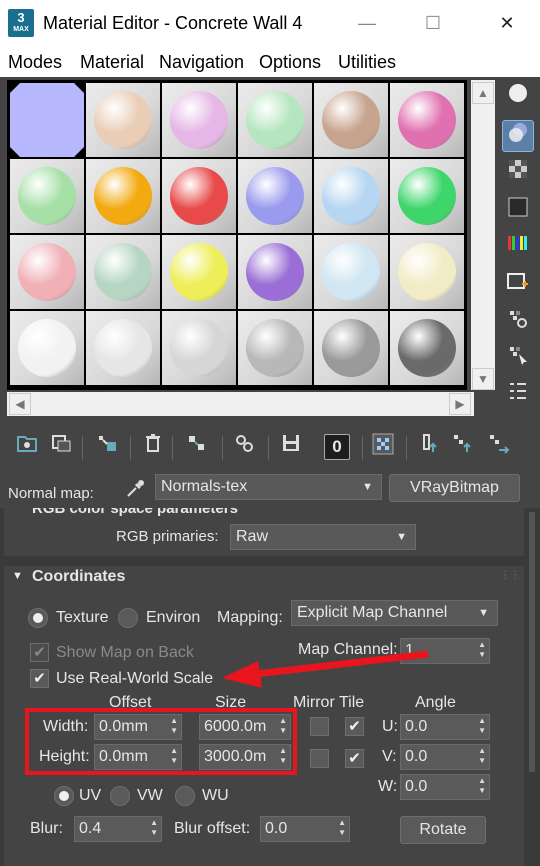  What do you see at coordinates (38, 618) in the screenshot?
I see `texture-radio` at bounding box center [38, 618].